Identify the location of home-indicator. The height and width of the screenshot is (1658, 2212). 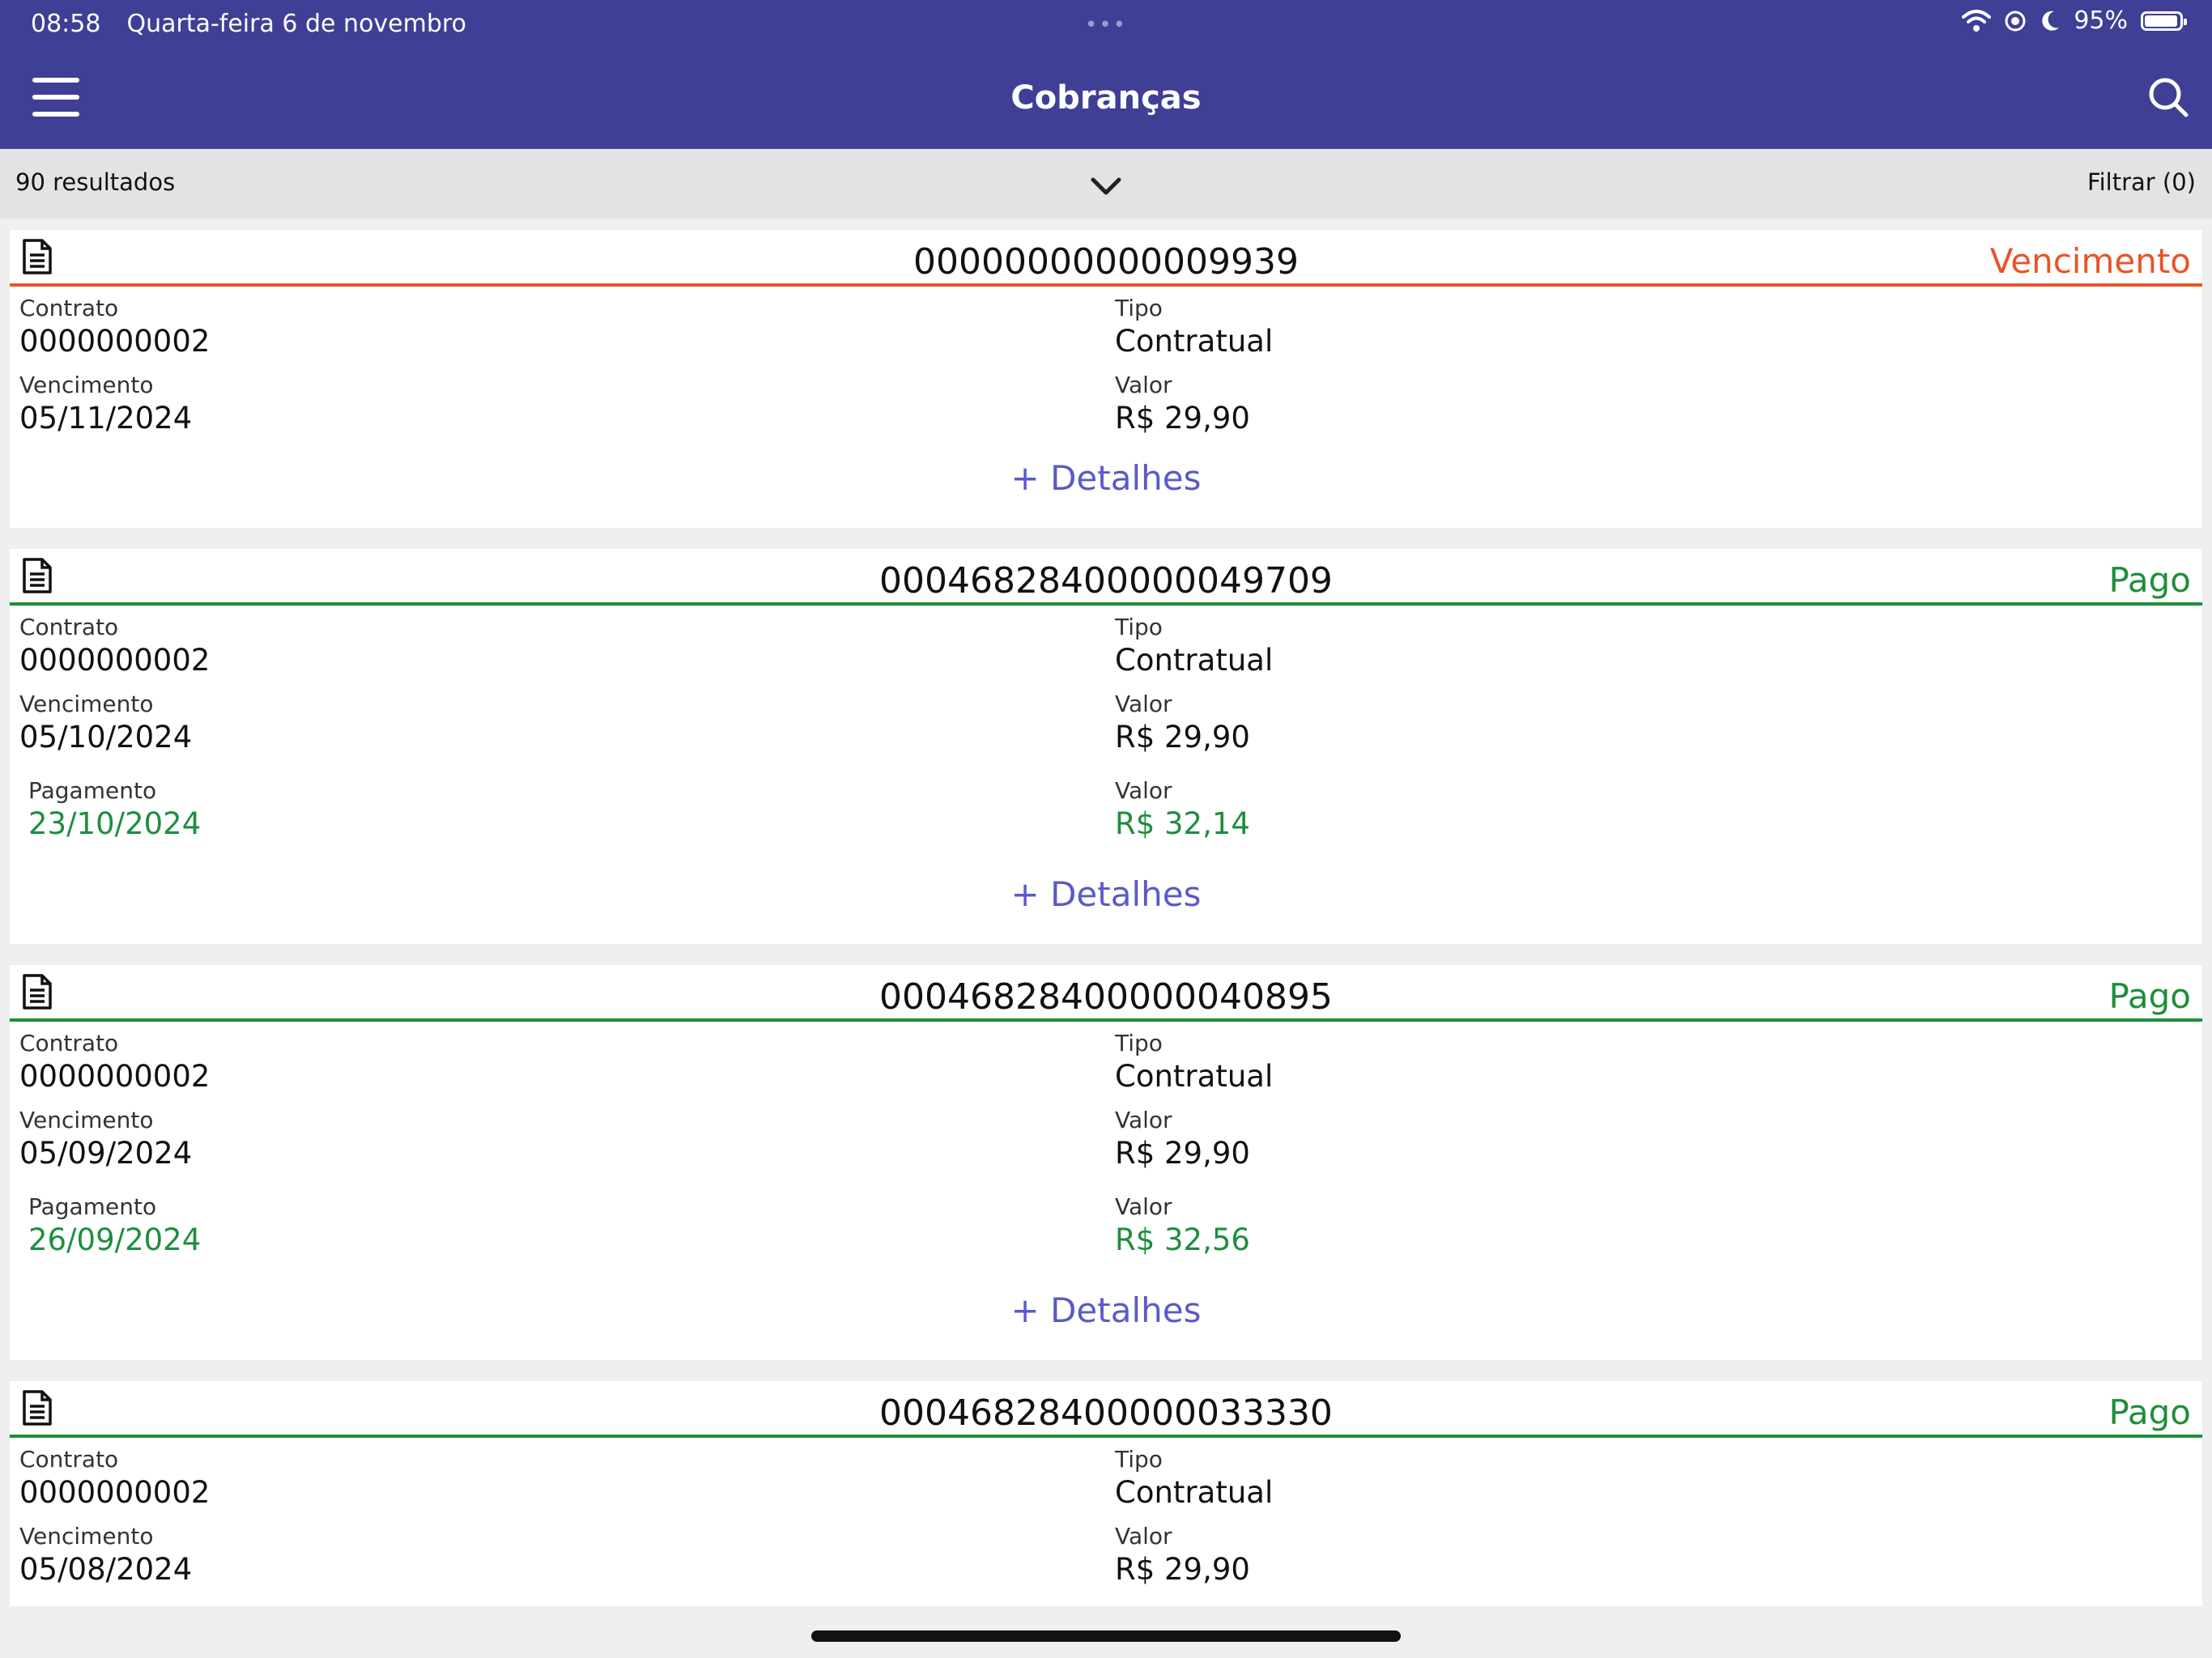
(1106, 1636).